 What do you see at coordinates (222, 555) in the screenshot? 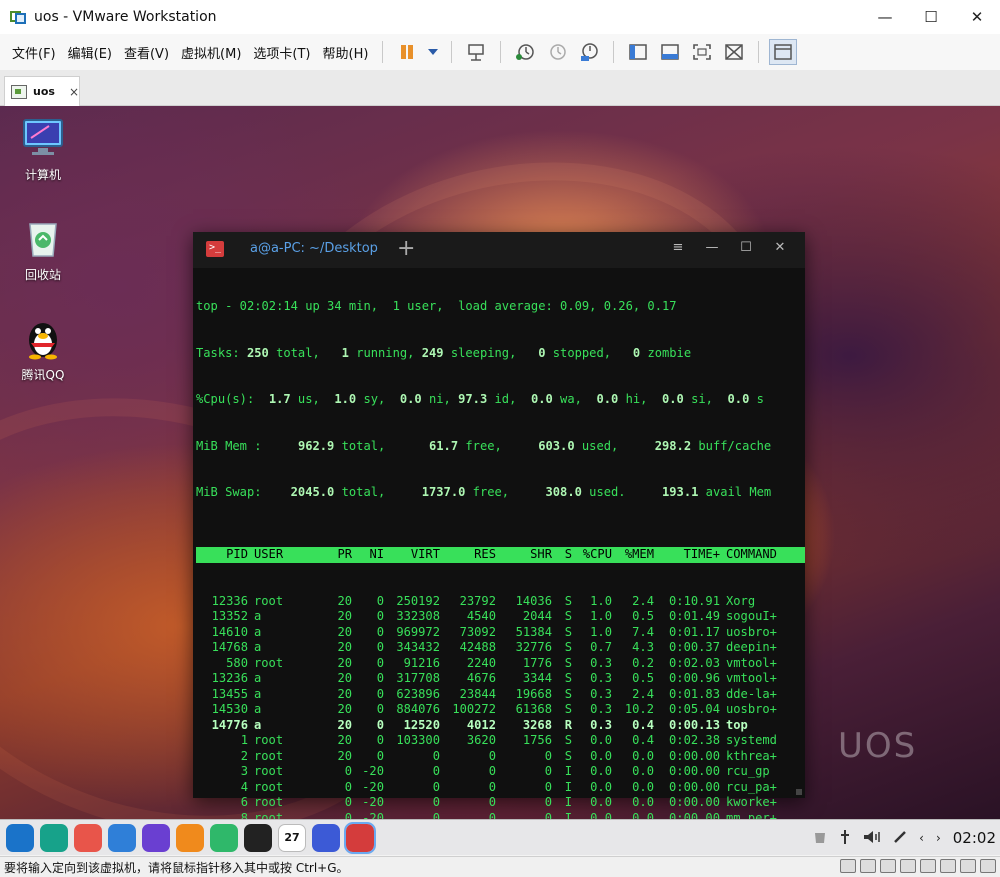
I see `column-header: PID` at bounding box center [222, 555].